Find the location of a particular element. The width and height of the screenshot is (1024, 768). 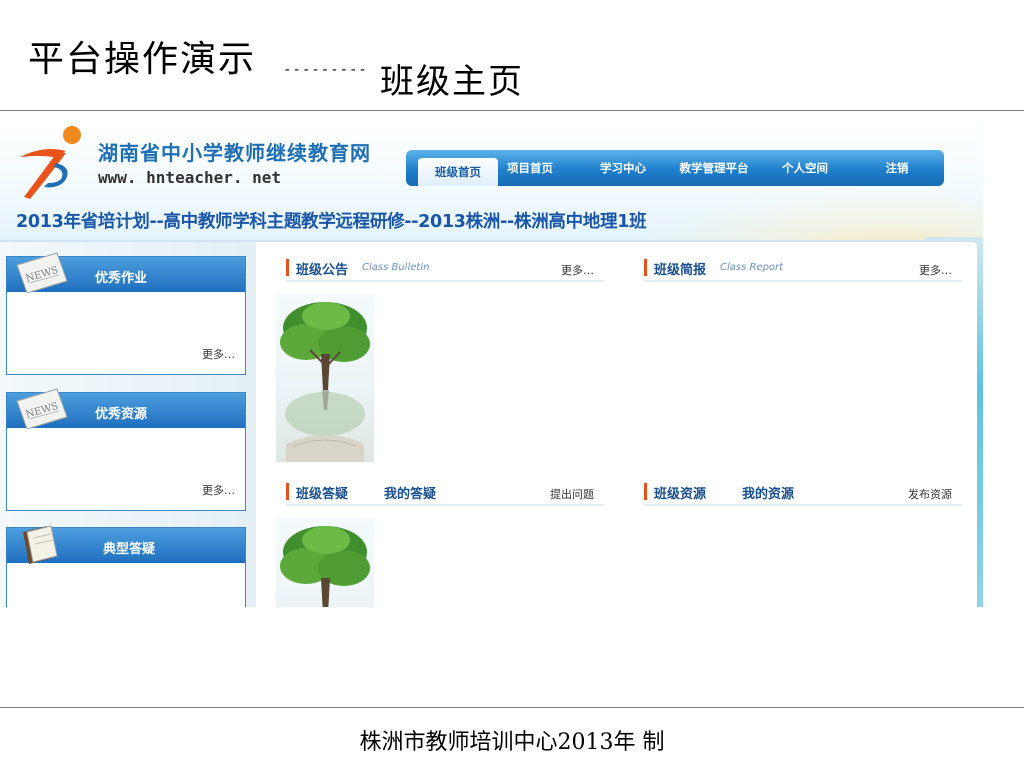

section-title: 班级资源 is located at coordinates (680, 492).